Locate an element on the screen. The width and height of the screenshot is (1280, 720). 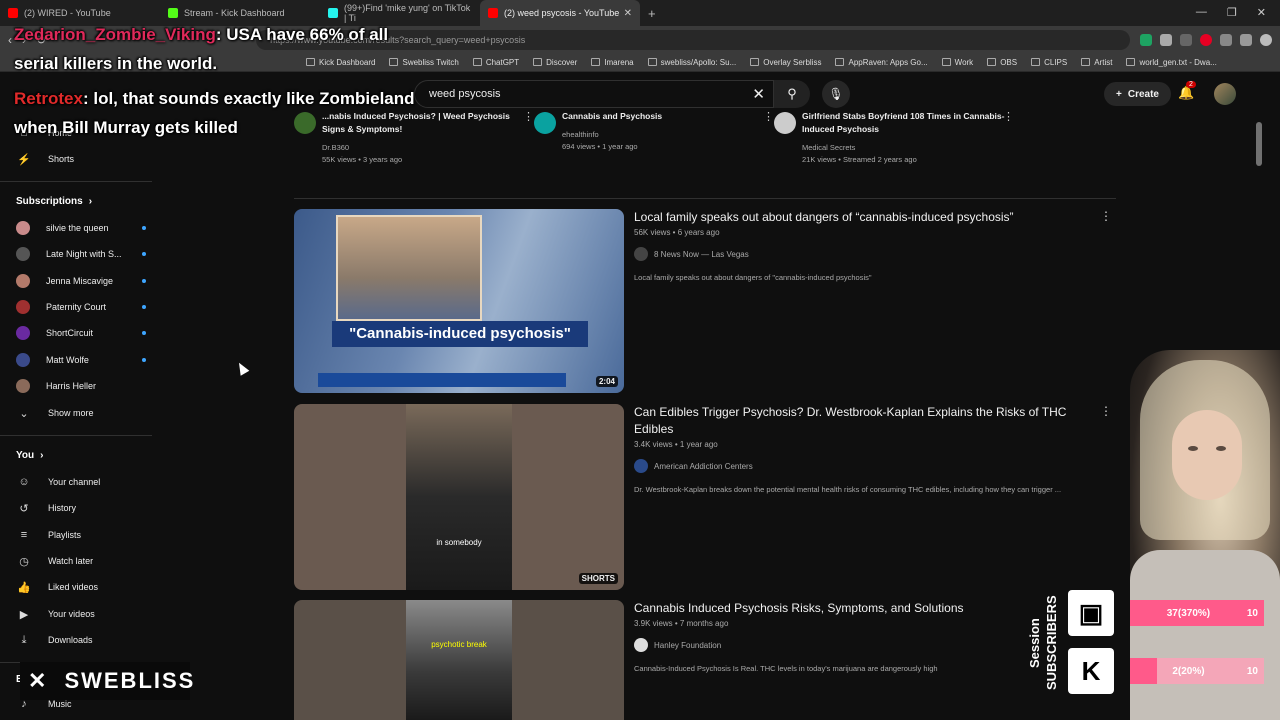
sidebar-item-downloads: ⤓ Downloads is located at coordinates (81, 640).